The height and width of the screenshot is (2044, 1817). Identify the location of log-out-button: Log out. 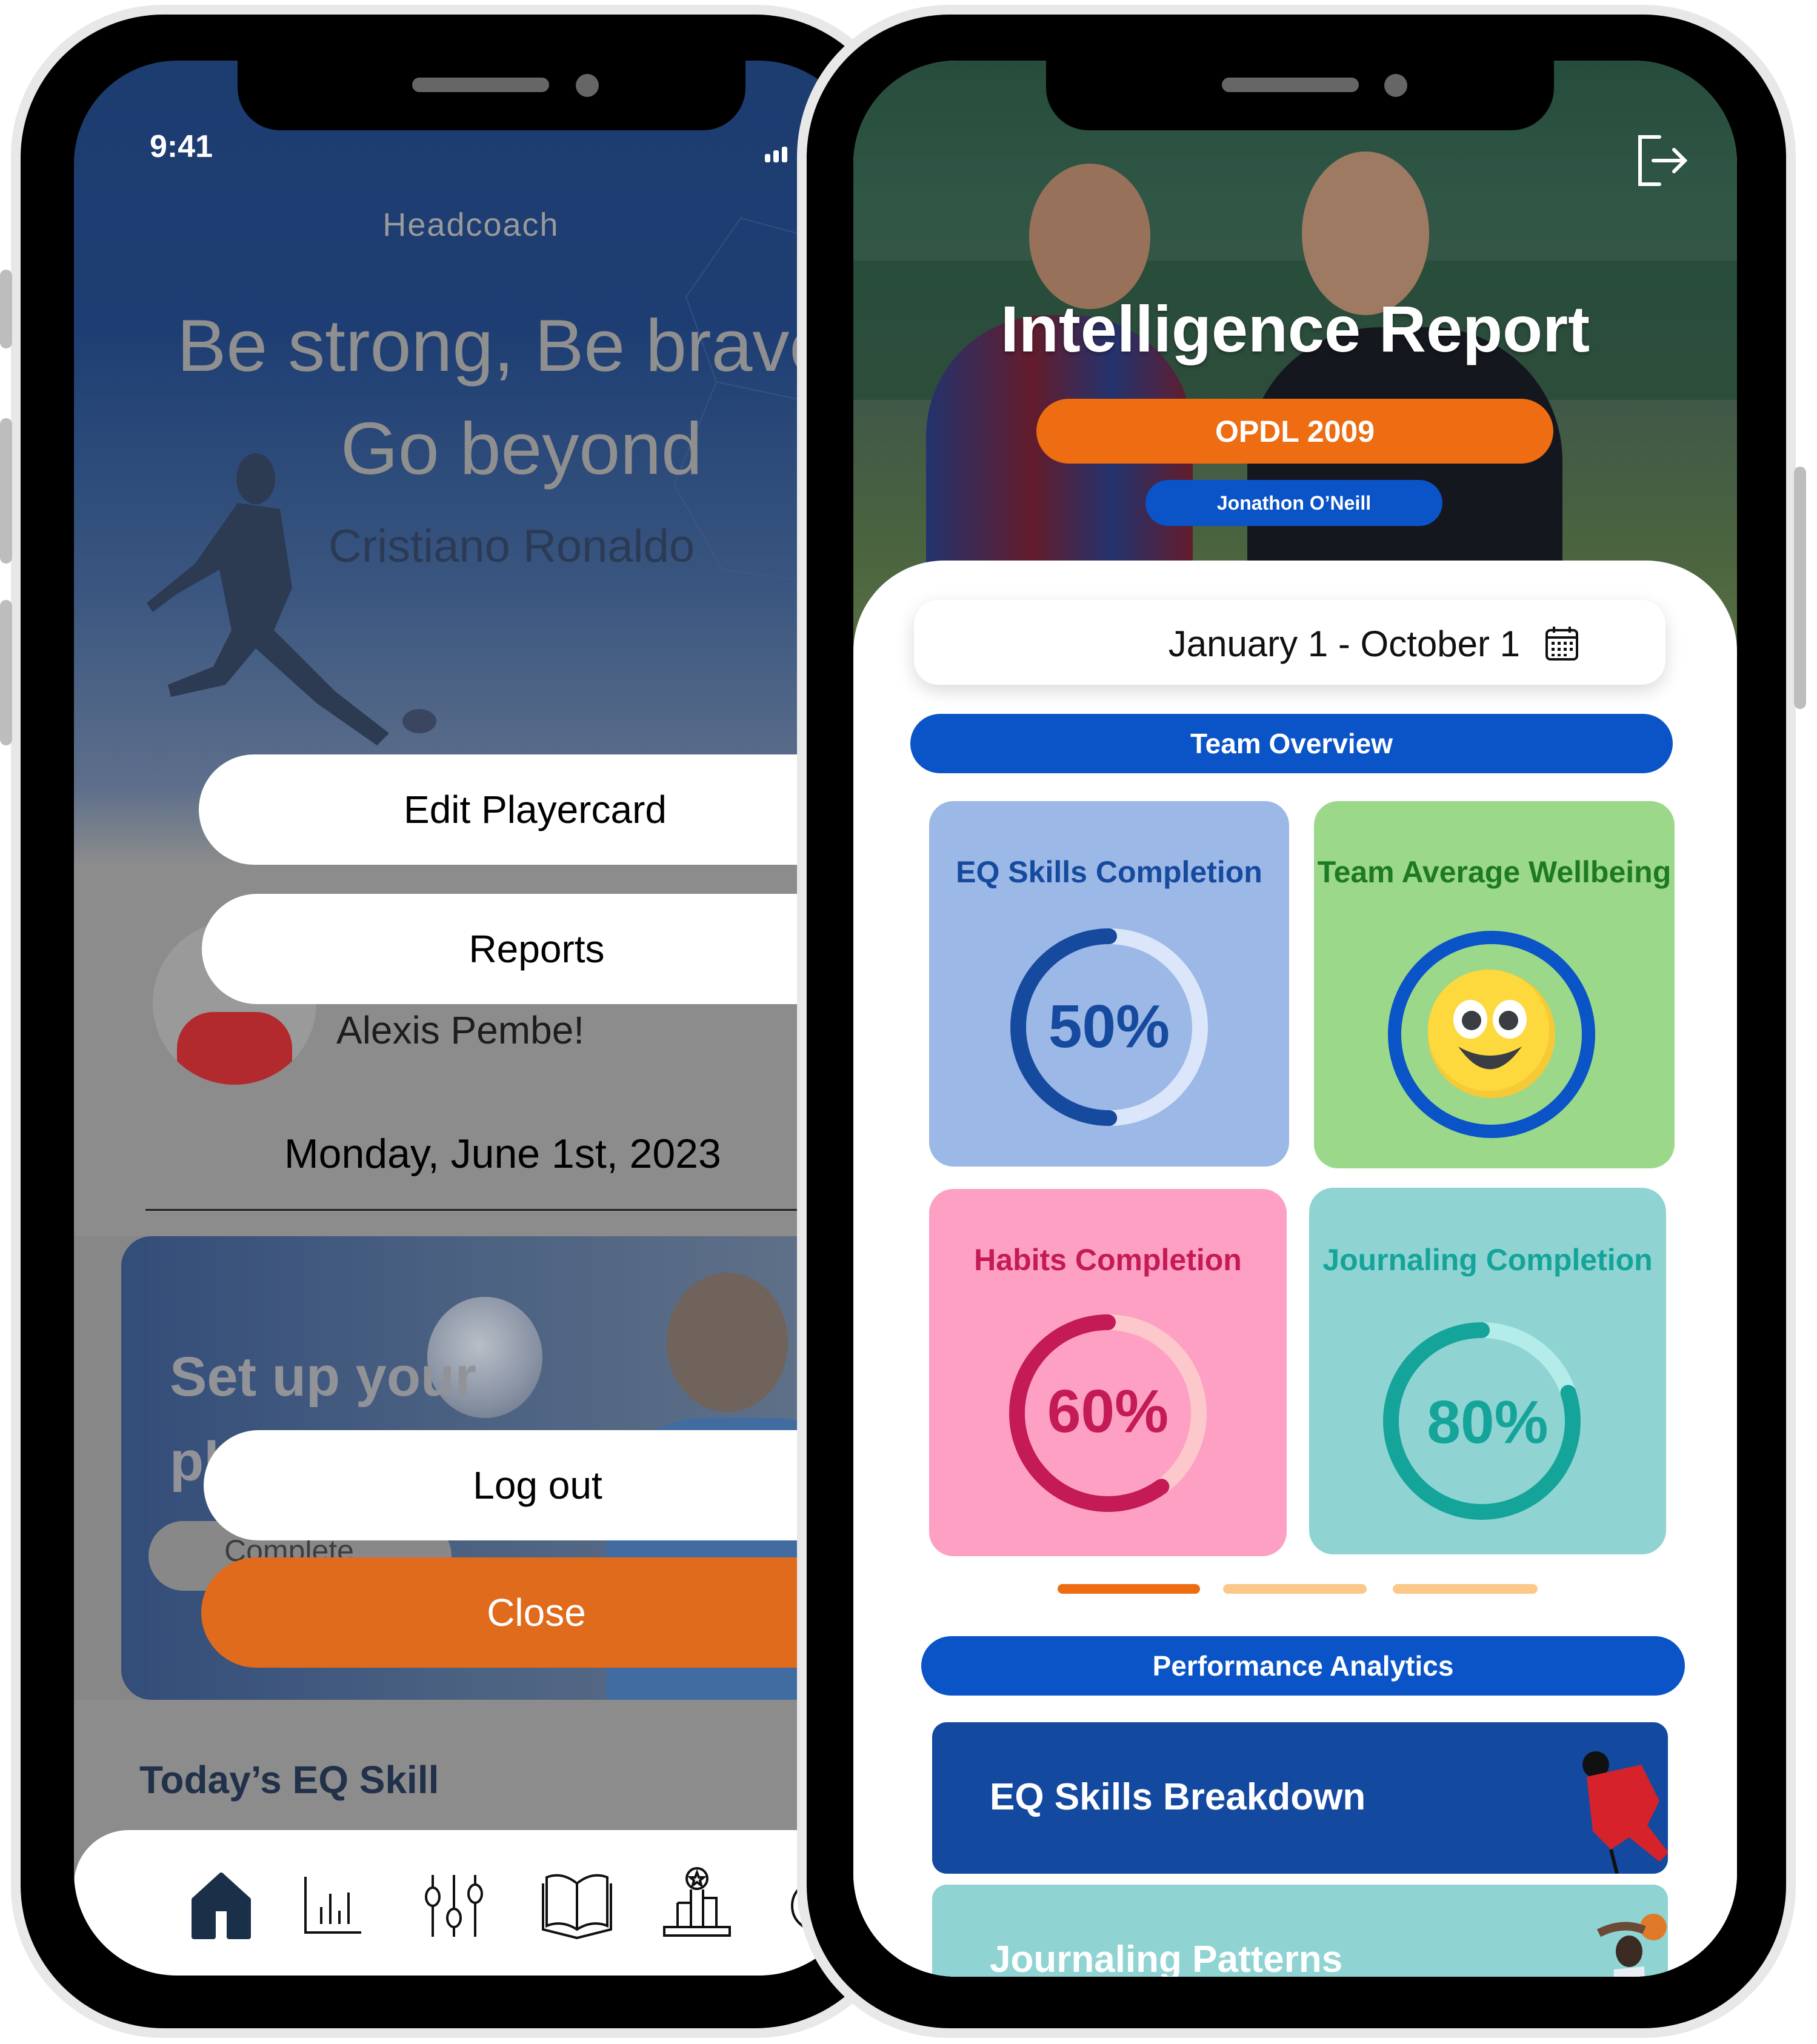
(533, 1485).